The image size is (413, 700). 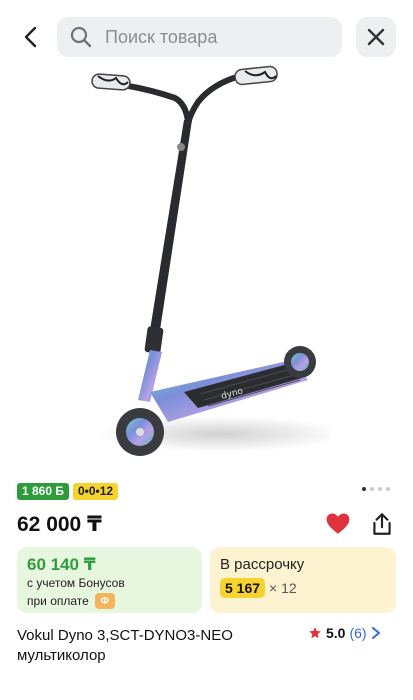 I want to click on badges-row: 1 860 Б 0•0•12, so click(x=68, y=491).